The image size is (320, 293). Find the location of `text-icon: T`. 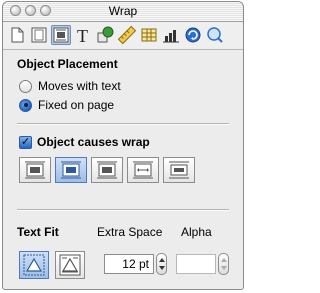

text-icon: T is located at coordinates (83, 35).